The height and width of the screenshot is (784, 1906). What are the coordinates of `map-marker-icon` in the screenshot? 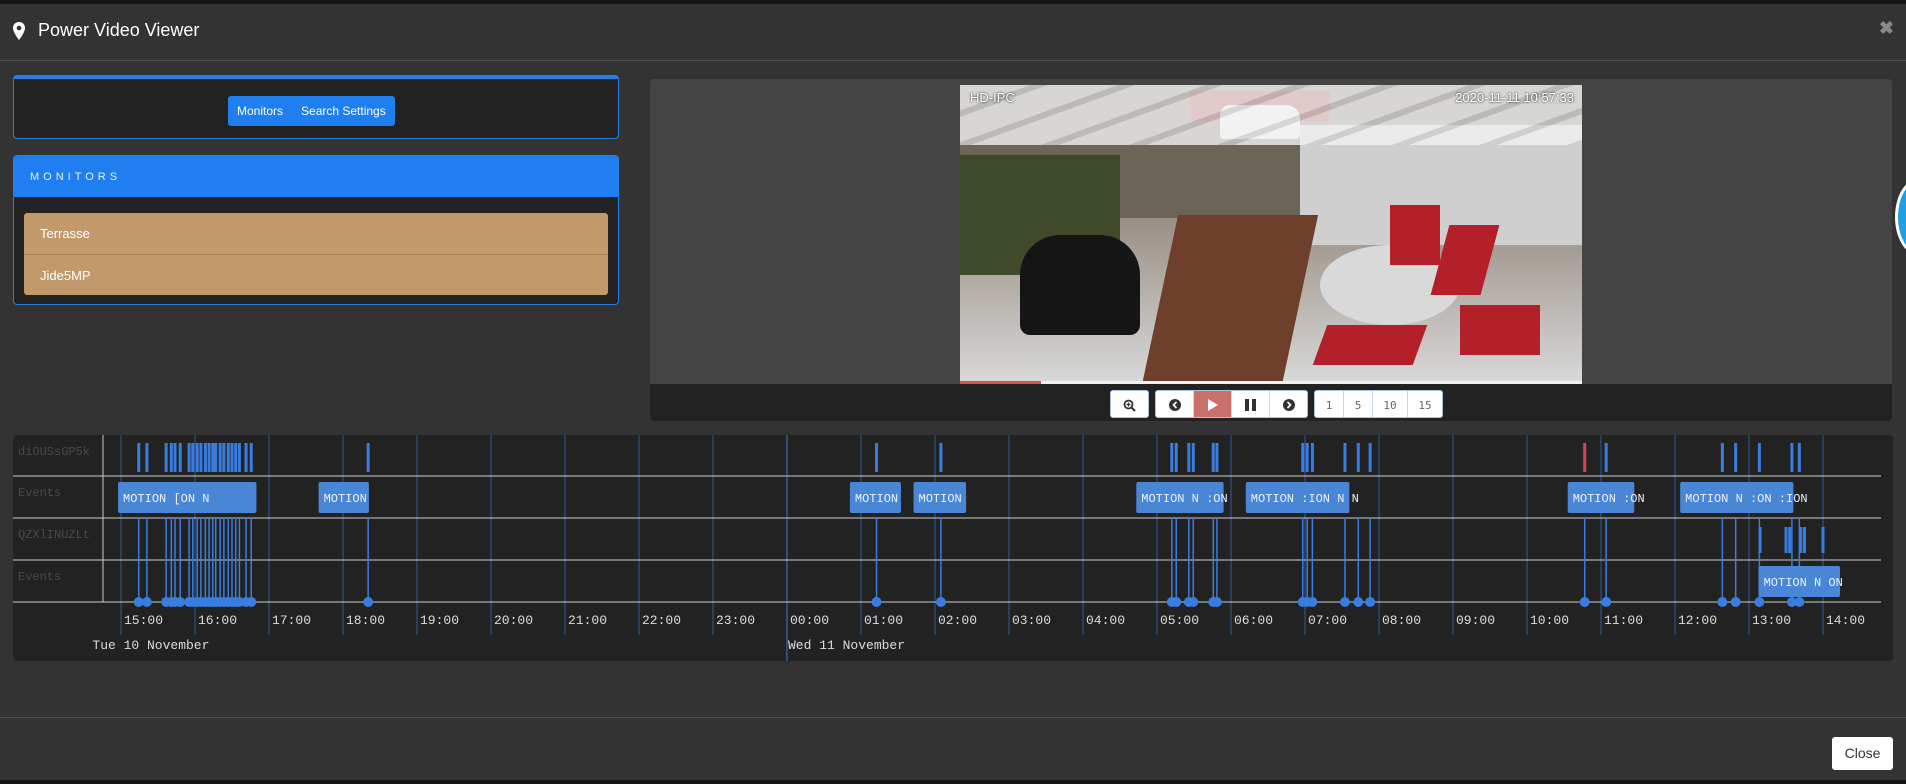 It's located at (19, 31).